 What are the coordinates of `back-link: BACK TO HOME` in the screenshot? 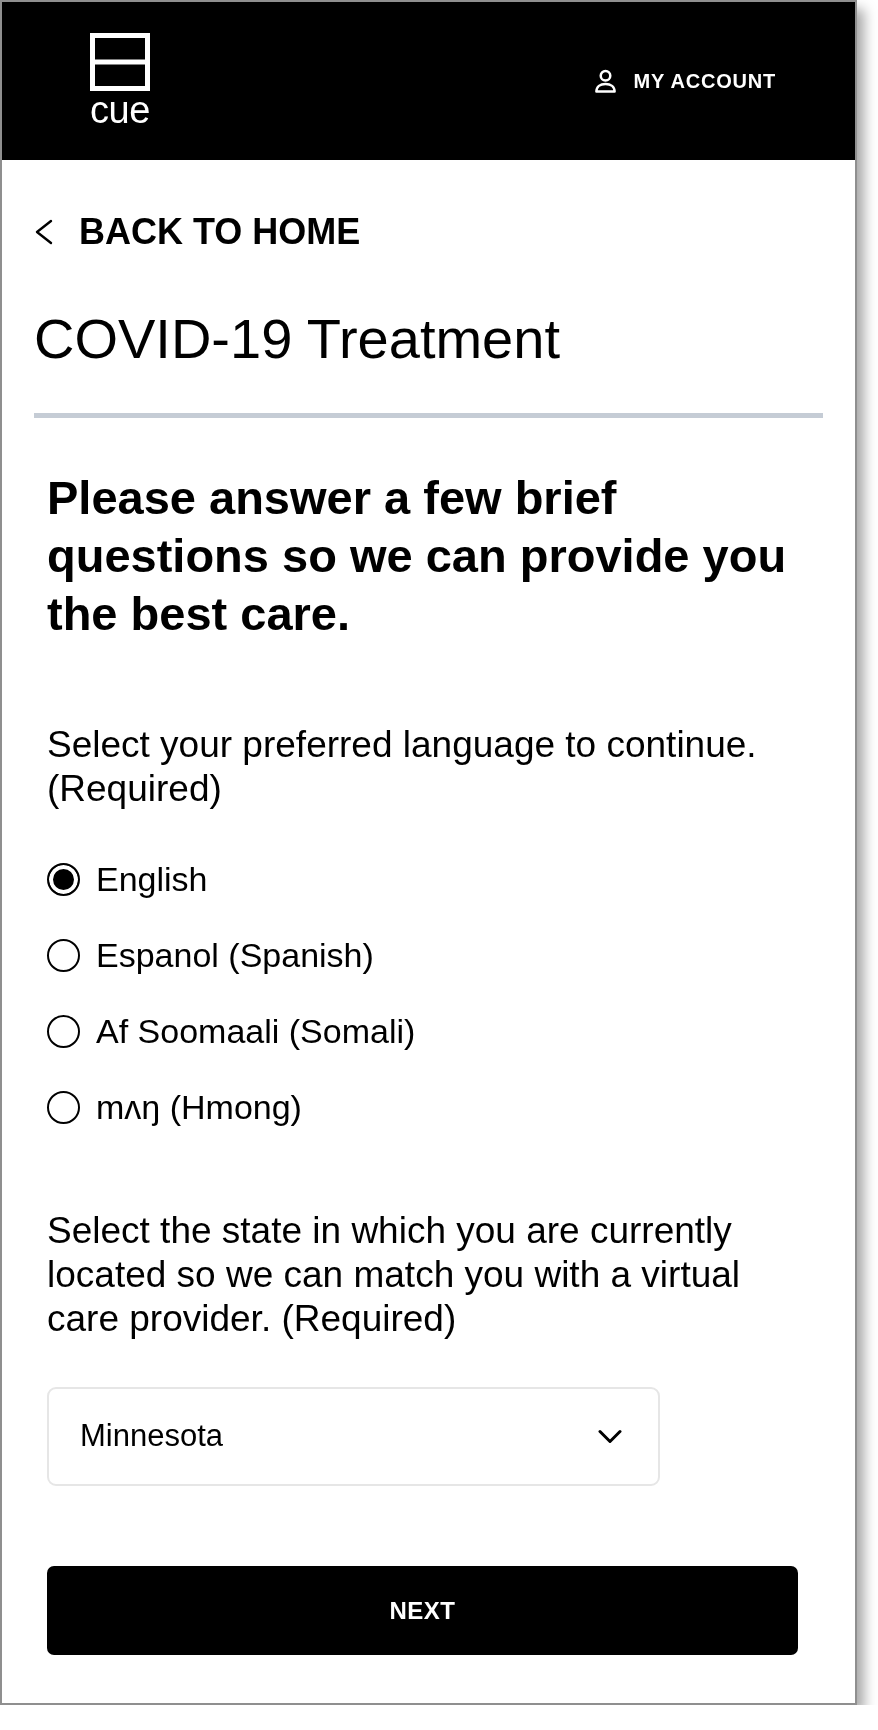 It's located at (197, 232).